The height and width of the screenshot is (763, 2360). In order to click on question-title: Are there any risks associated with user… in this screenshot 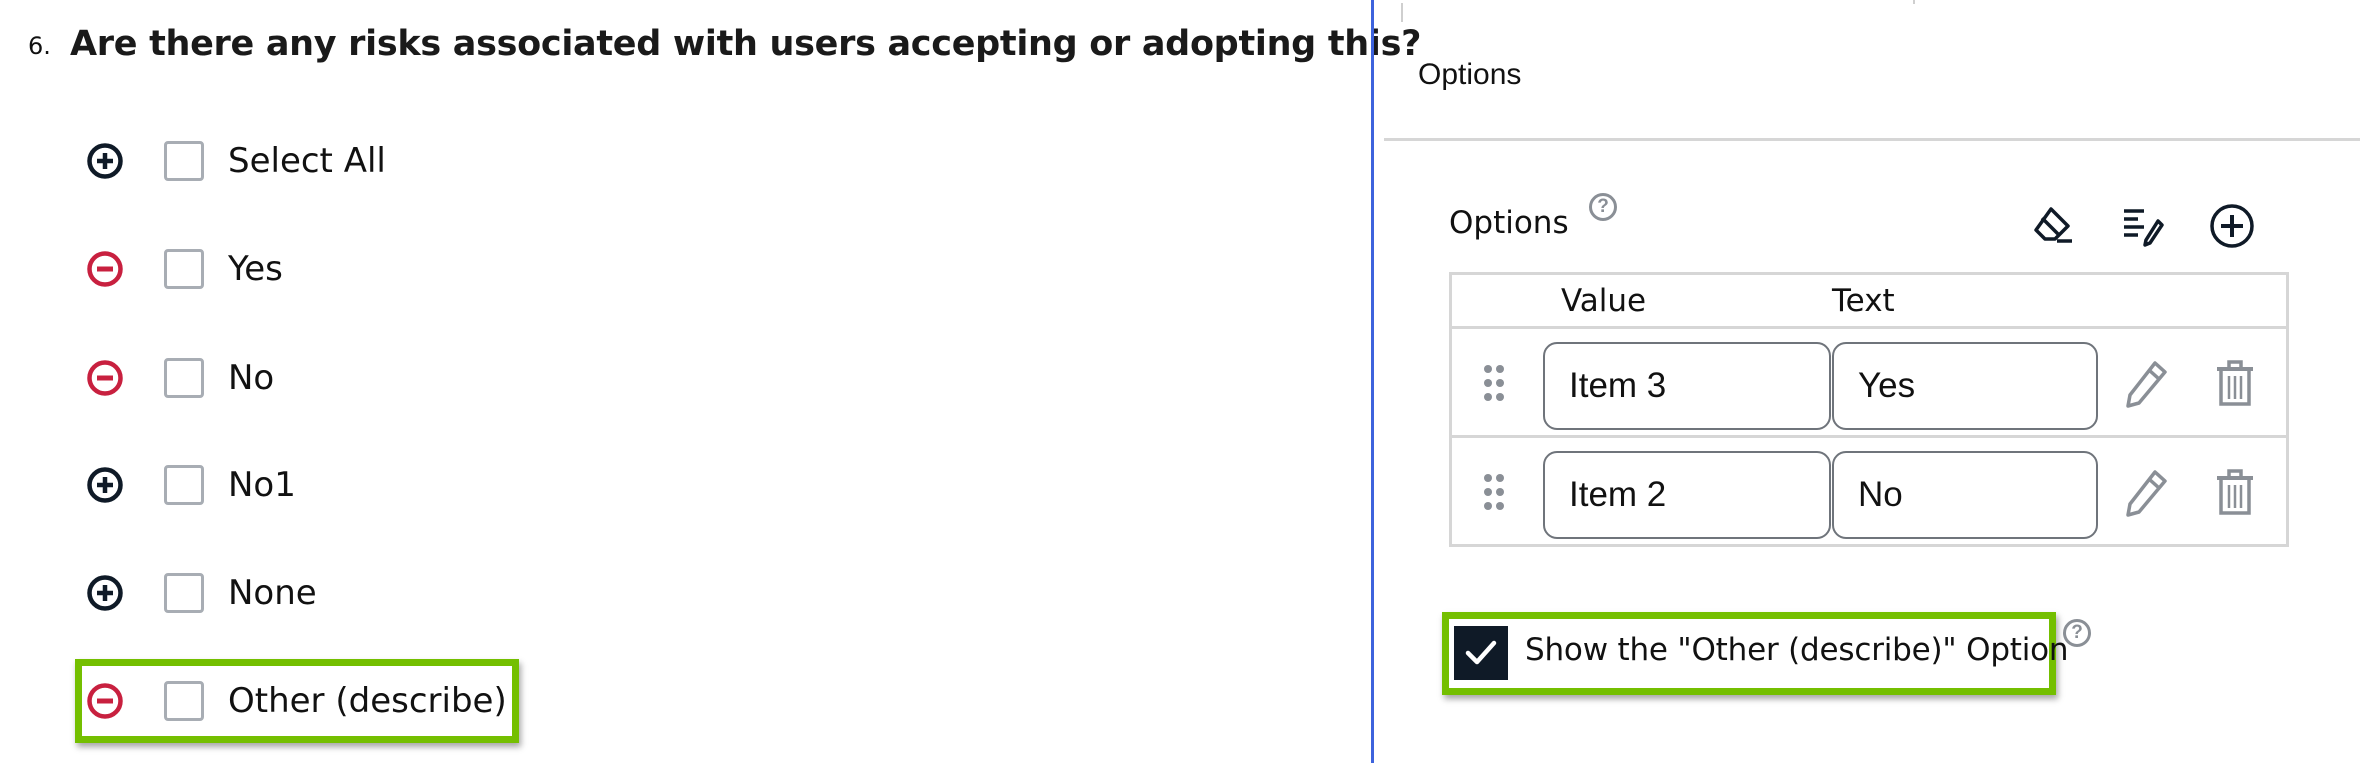, I will do `click(746, 44)`.